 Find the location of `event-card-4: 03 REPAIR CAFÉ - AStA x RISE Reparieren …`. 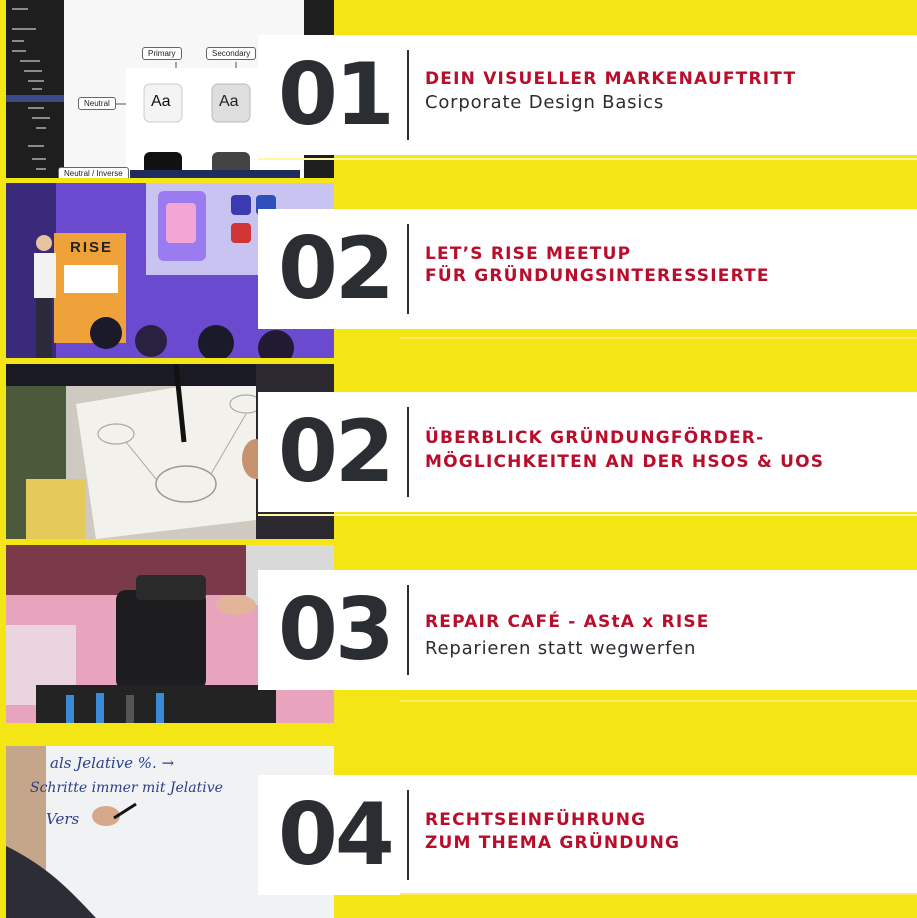

event-card-4: 03 REPAIR CAFÉ - AStA x RISE Reparieren … is located at coordinates (587, 630).